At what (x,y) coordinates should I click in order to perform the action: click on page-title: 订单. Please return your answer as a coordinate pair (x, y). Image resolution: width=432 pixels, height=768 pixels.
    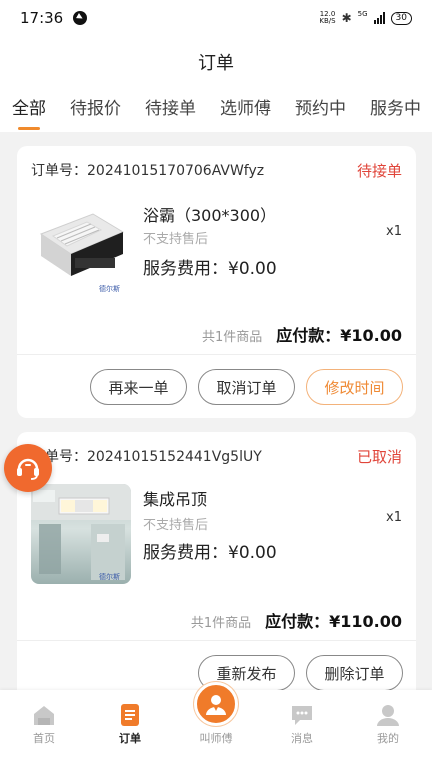
    Looking at the image, I should click on (216, 63).